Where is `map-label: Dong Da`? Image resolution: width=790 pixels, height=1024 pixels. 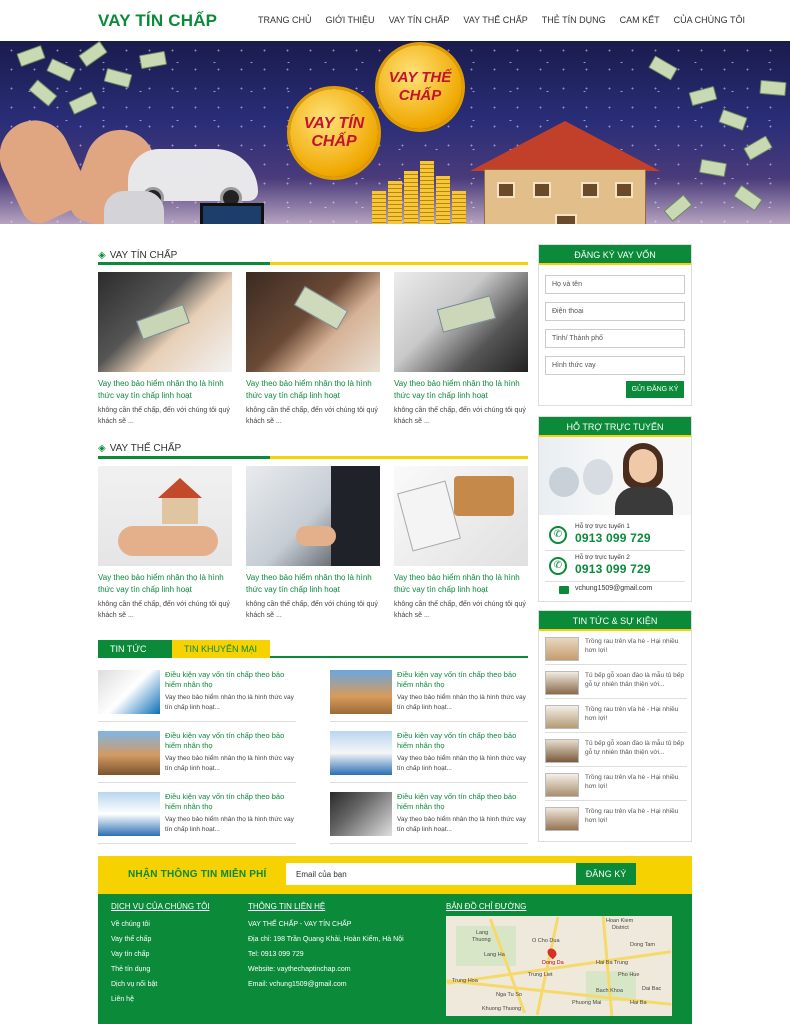 map-label: Dong Da is located at coordinates (553, 963).